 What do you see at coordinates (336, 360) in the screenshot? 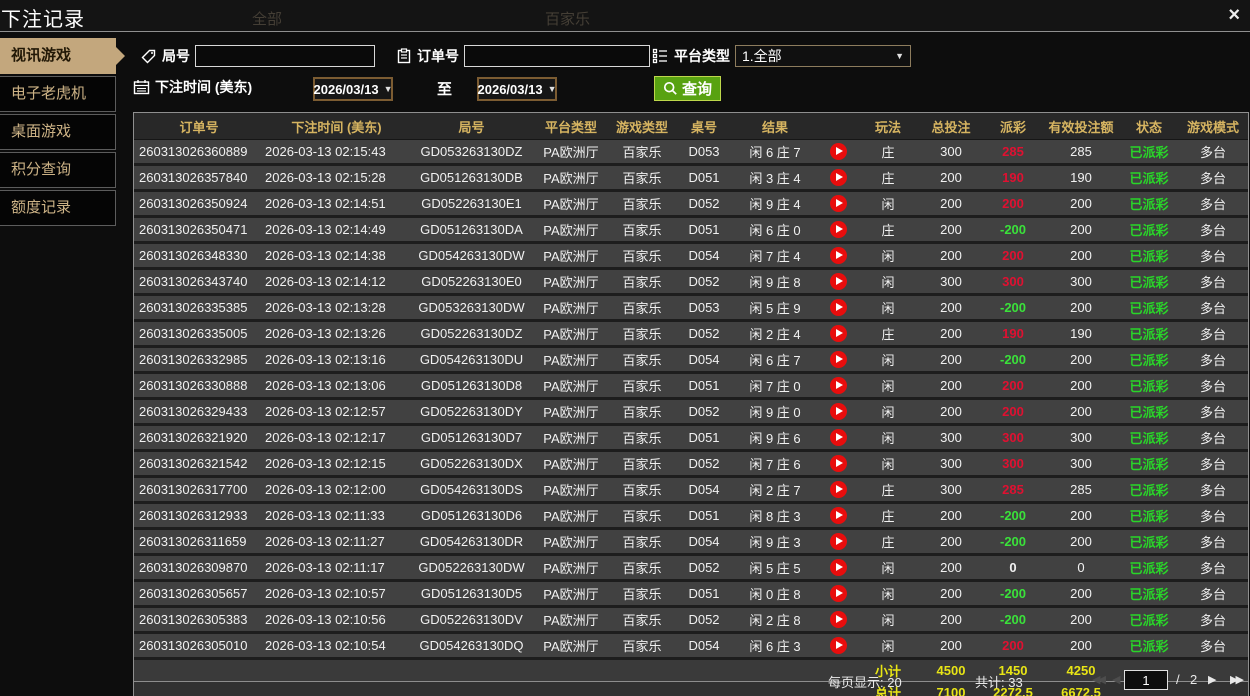
I see `cell-time: 2026-03-13 02:13:16` at bounding box center [336, 360].